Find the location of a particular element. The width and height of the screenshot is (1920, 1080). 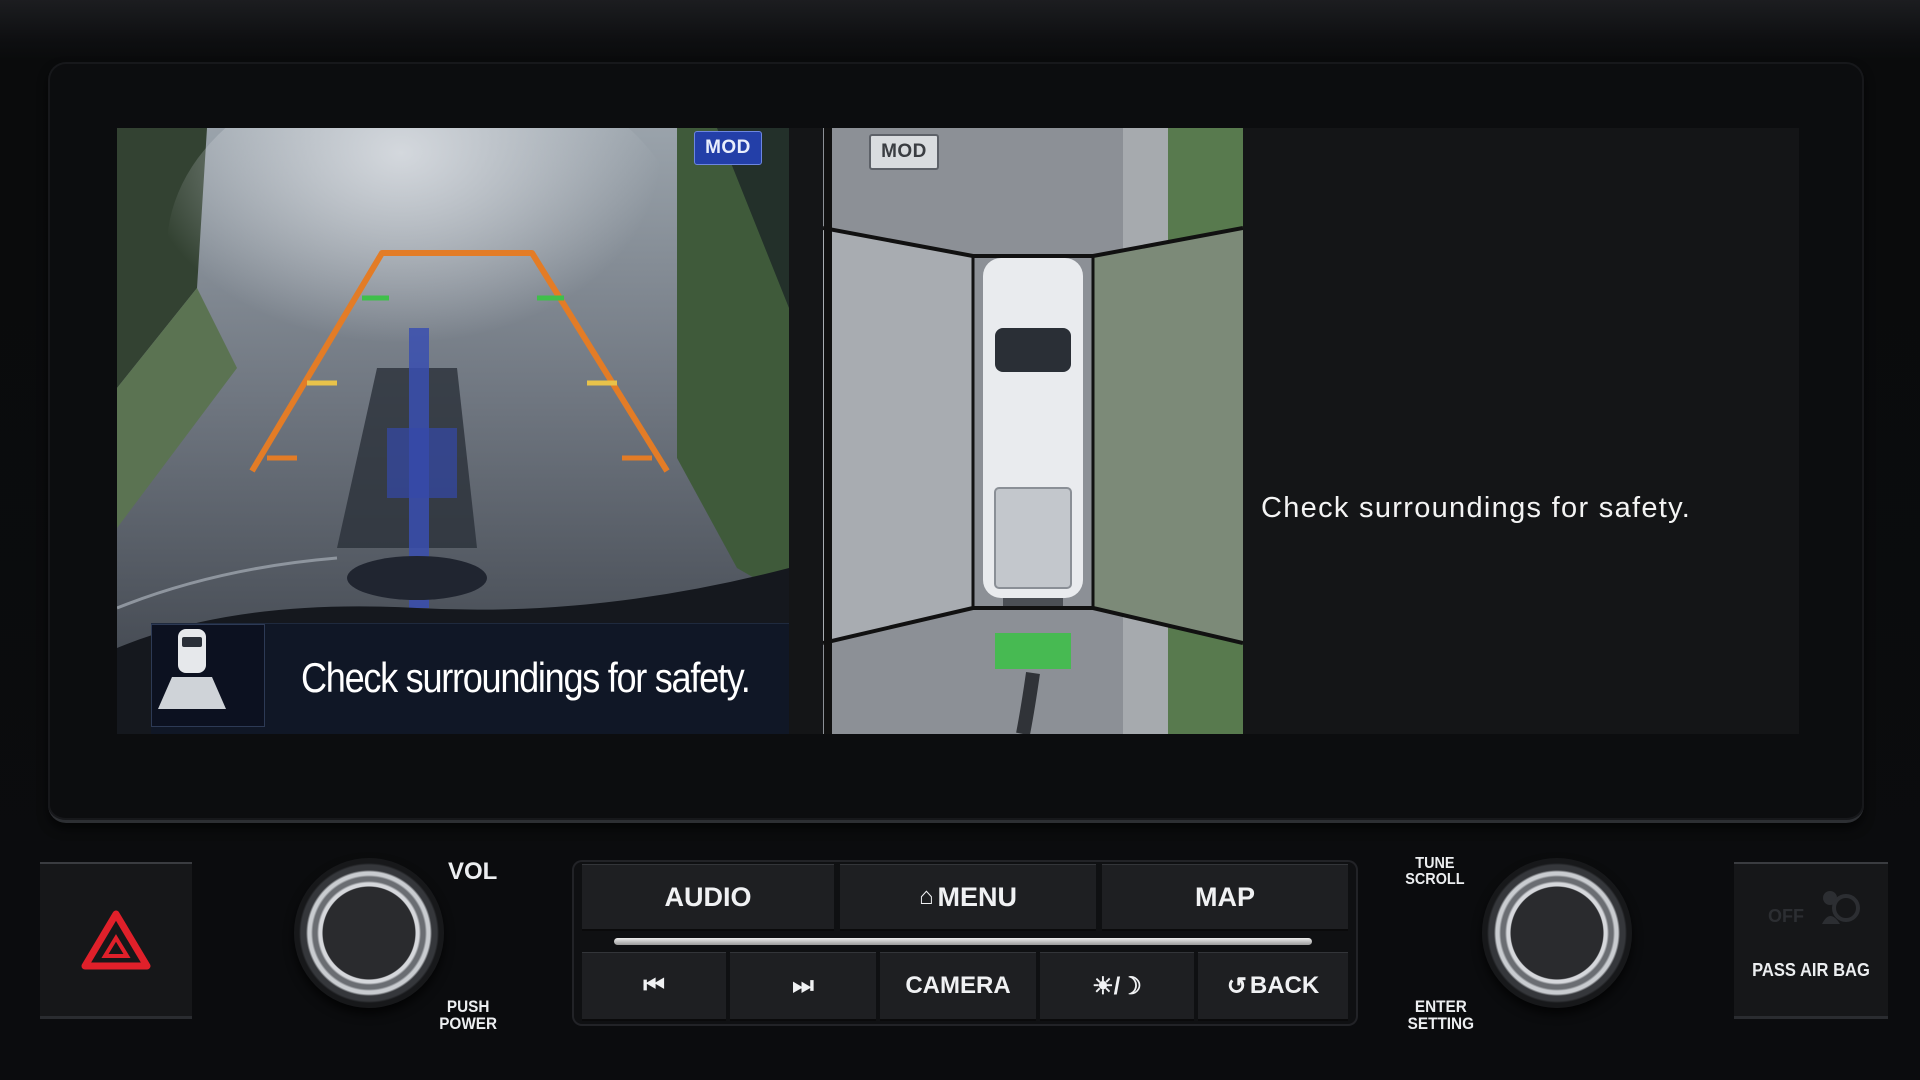

back-button: ↺ BACK is located at coordinates (1273, 986).